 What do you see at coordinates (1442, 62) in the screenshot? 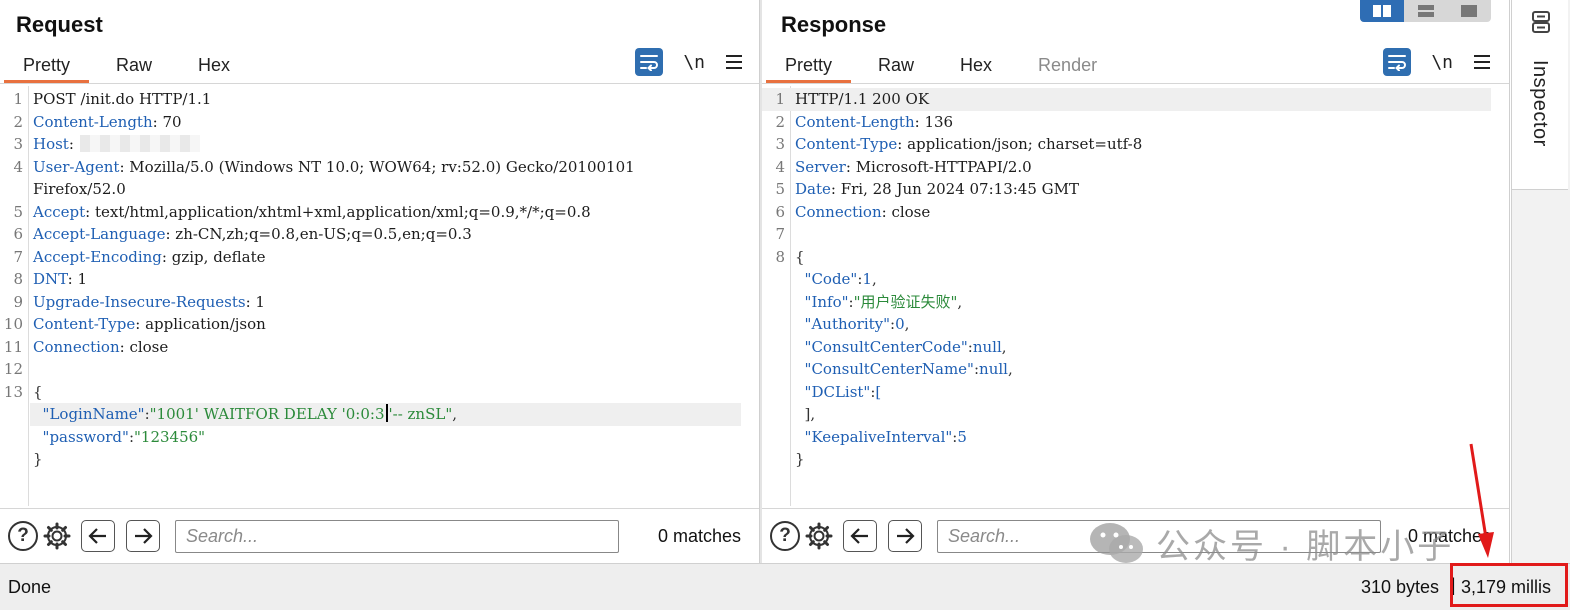
I see `response-newline-toggle: \n` at bounding box center [1442, 62].